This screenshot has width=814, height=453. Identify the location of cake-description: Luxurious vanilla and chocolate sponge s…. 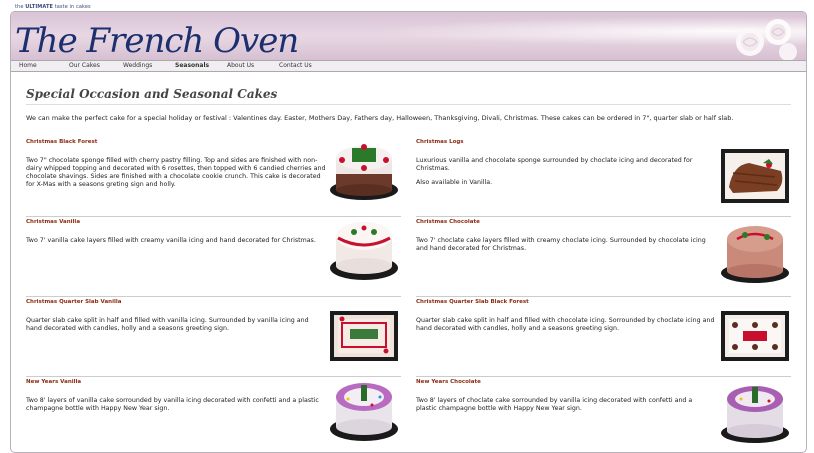
(554, 171).